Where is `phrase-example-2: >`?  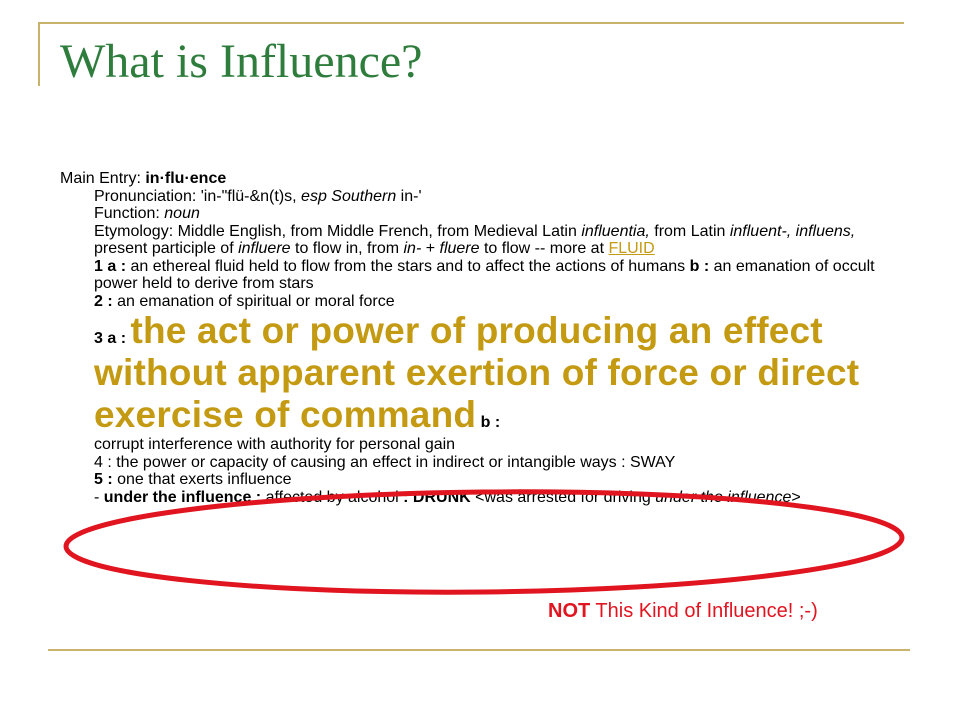
phrase-example-2: > is located at coordinates (796, 497).